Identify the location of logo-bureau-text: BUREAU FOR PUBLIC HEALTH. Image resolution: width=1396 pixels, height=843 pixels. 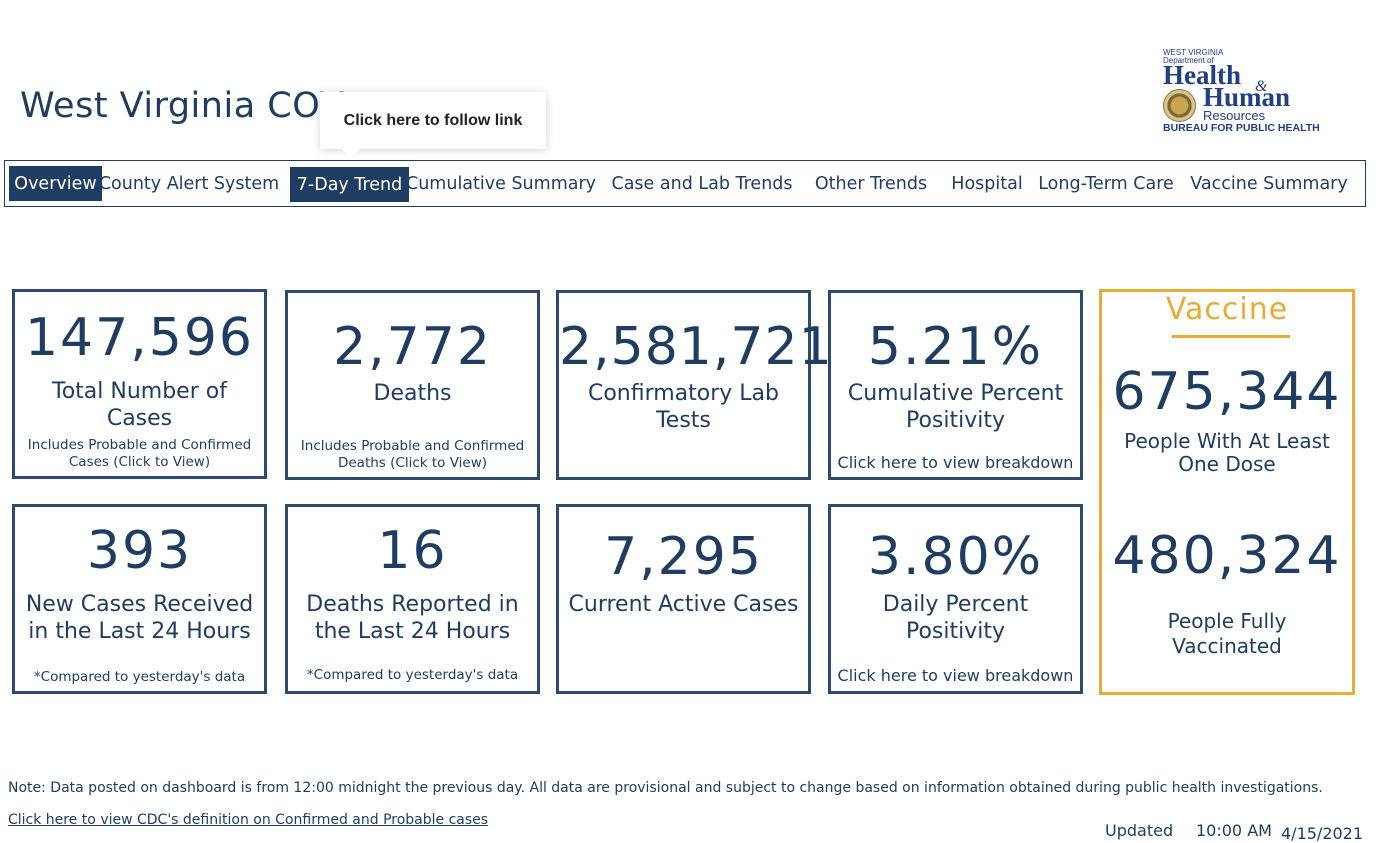
(1241, 128).